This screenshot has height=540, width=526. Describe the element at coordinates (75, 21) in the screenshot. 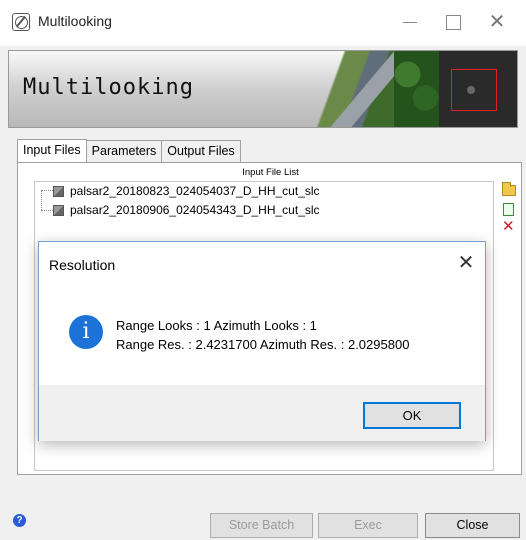

I see `window-title: Multilooking` at that location.